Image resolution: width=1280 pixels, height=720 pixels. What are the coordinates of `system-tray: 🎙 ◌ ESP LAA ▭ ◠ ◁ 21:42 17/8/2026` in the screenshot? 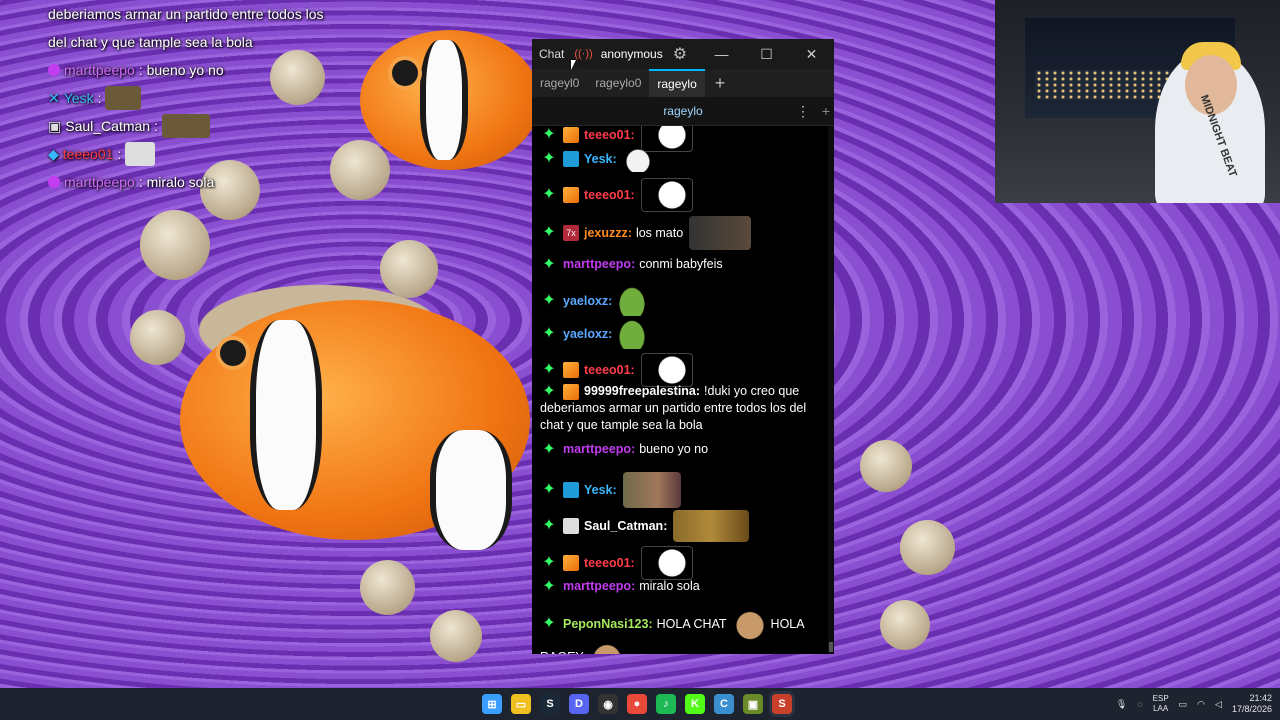 It's located at (1194, 704).